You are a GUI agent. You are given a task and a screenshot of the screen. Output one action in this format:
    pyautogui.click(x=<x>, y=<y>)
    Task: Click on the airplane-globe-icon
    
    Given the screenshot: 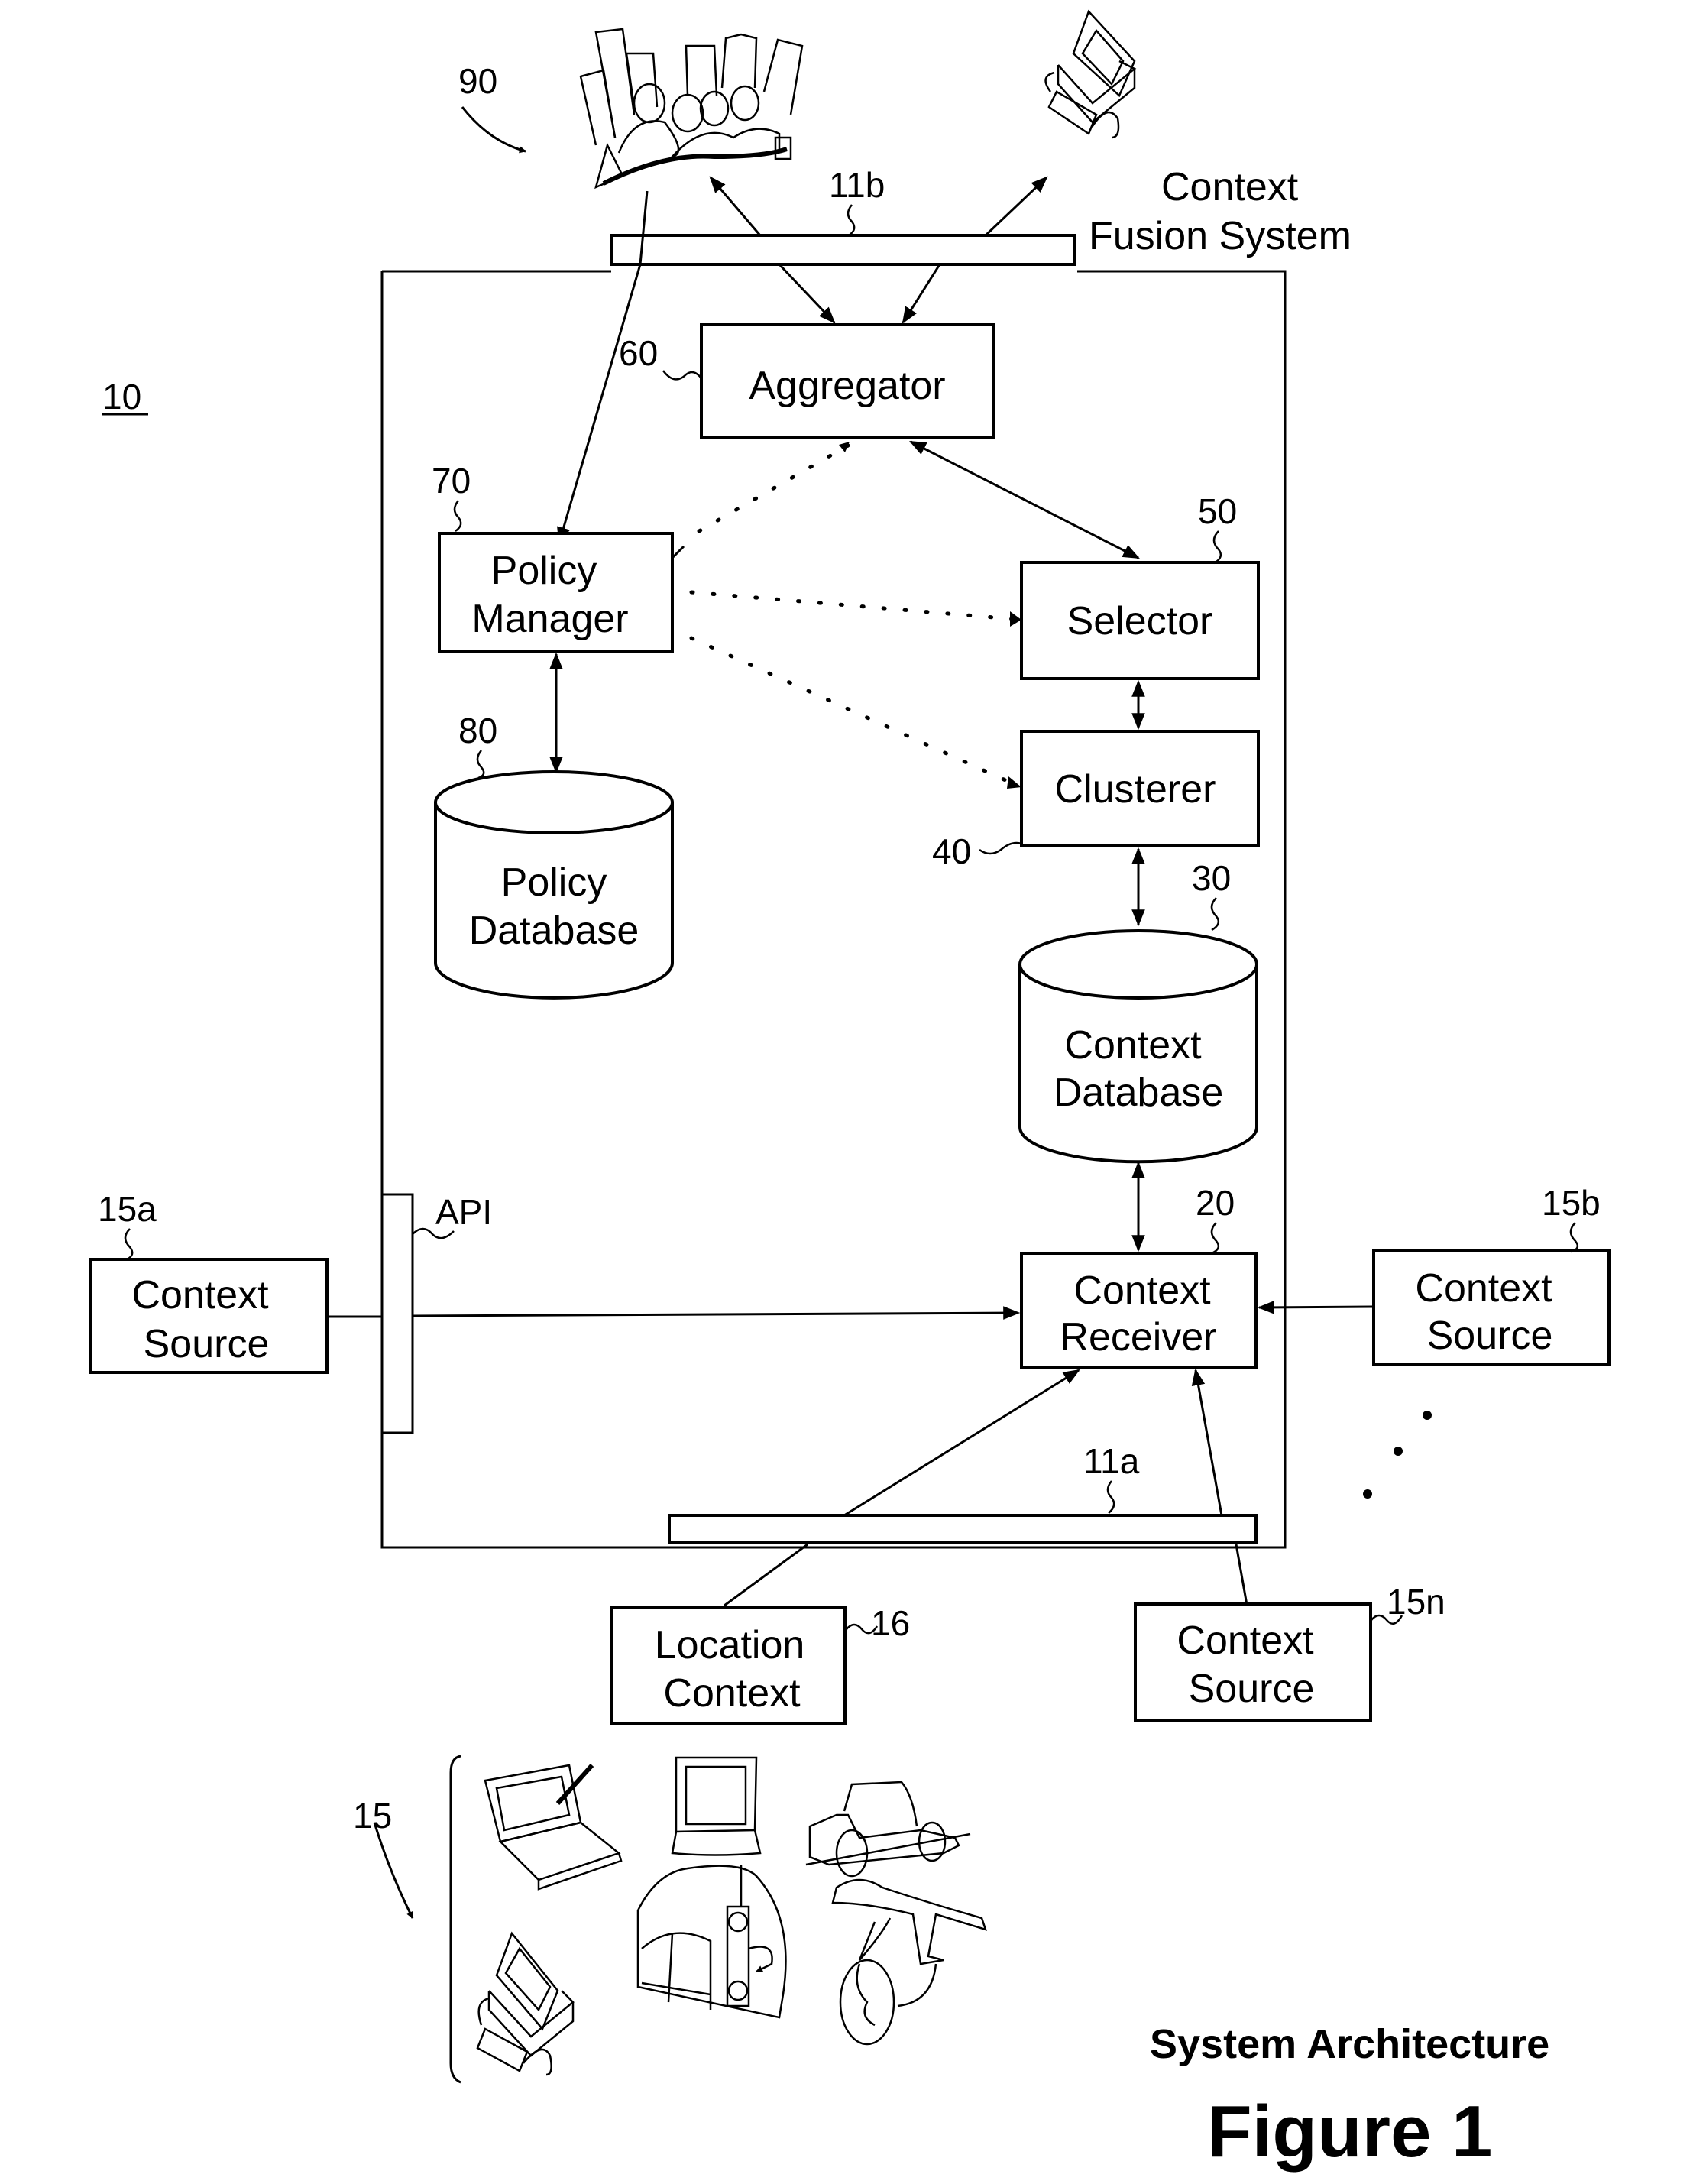 What is the action you would take?
    pyautogui.click(x=909, y=1962)
    